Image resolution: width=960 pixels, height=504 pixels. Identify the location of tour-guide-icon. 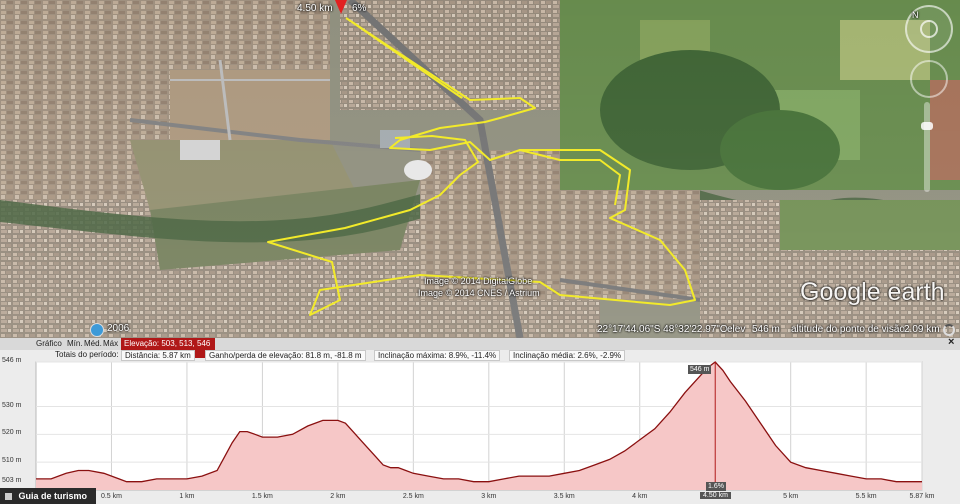
(8, 497).